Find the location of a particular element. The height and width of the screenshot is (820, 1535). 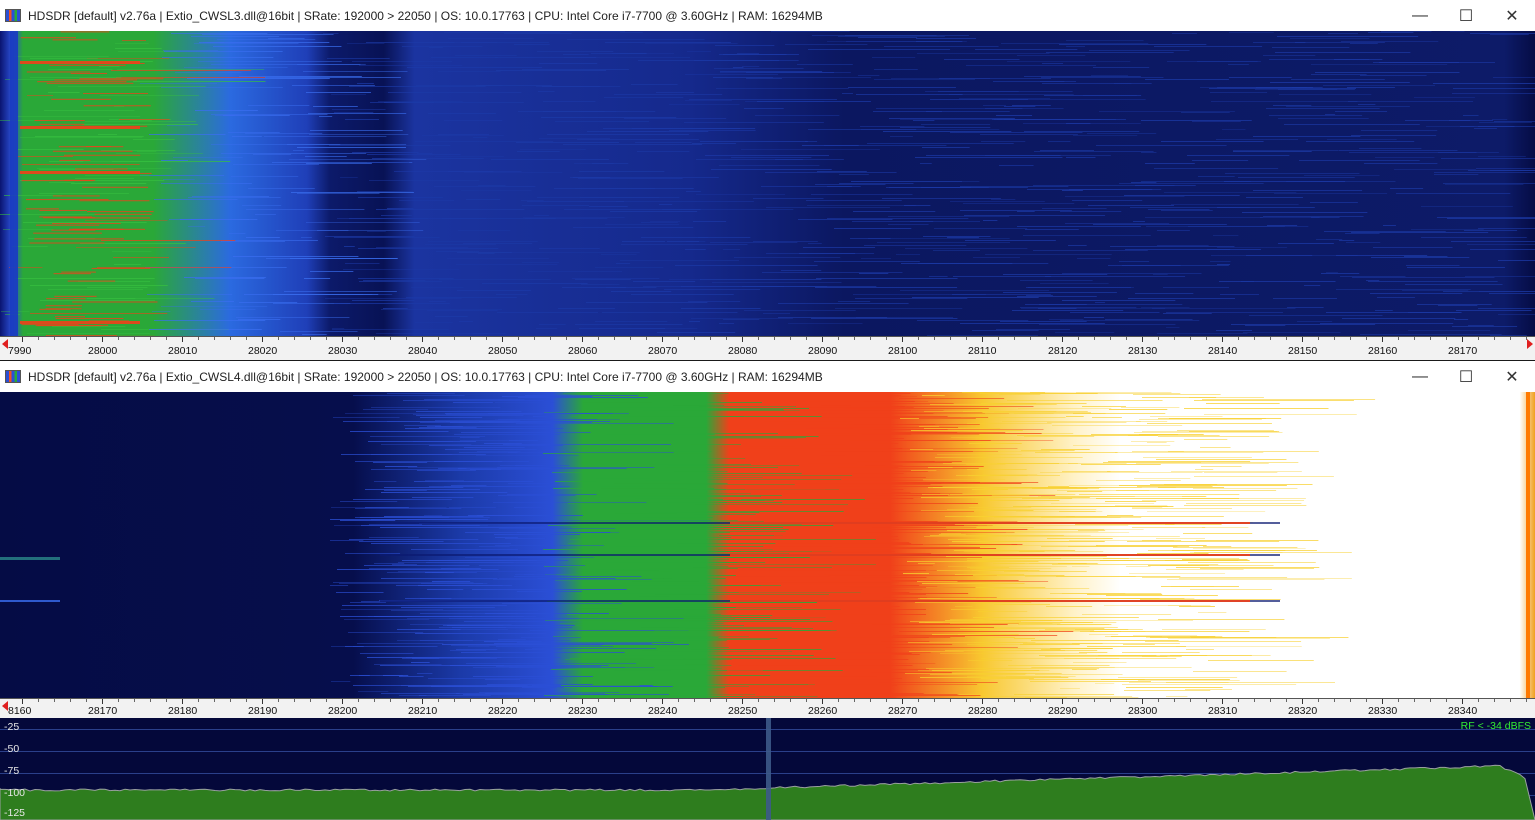

db-label: -25 is located at coordinates (12, 727).